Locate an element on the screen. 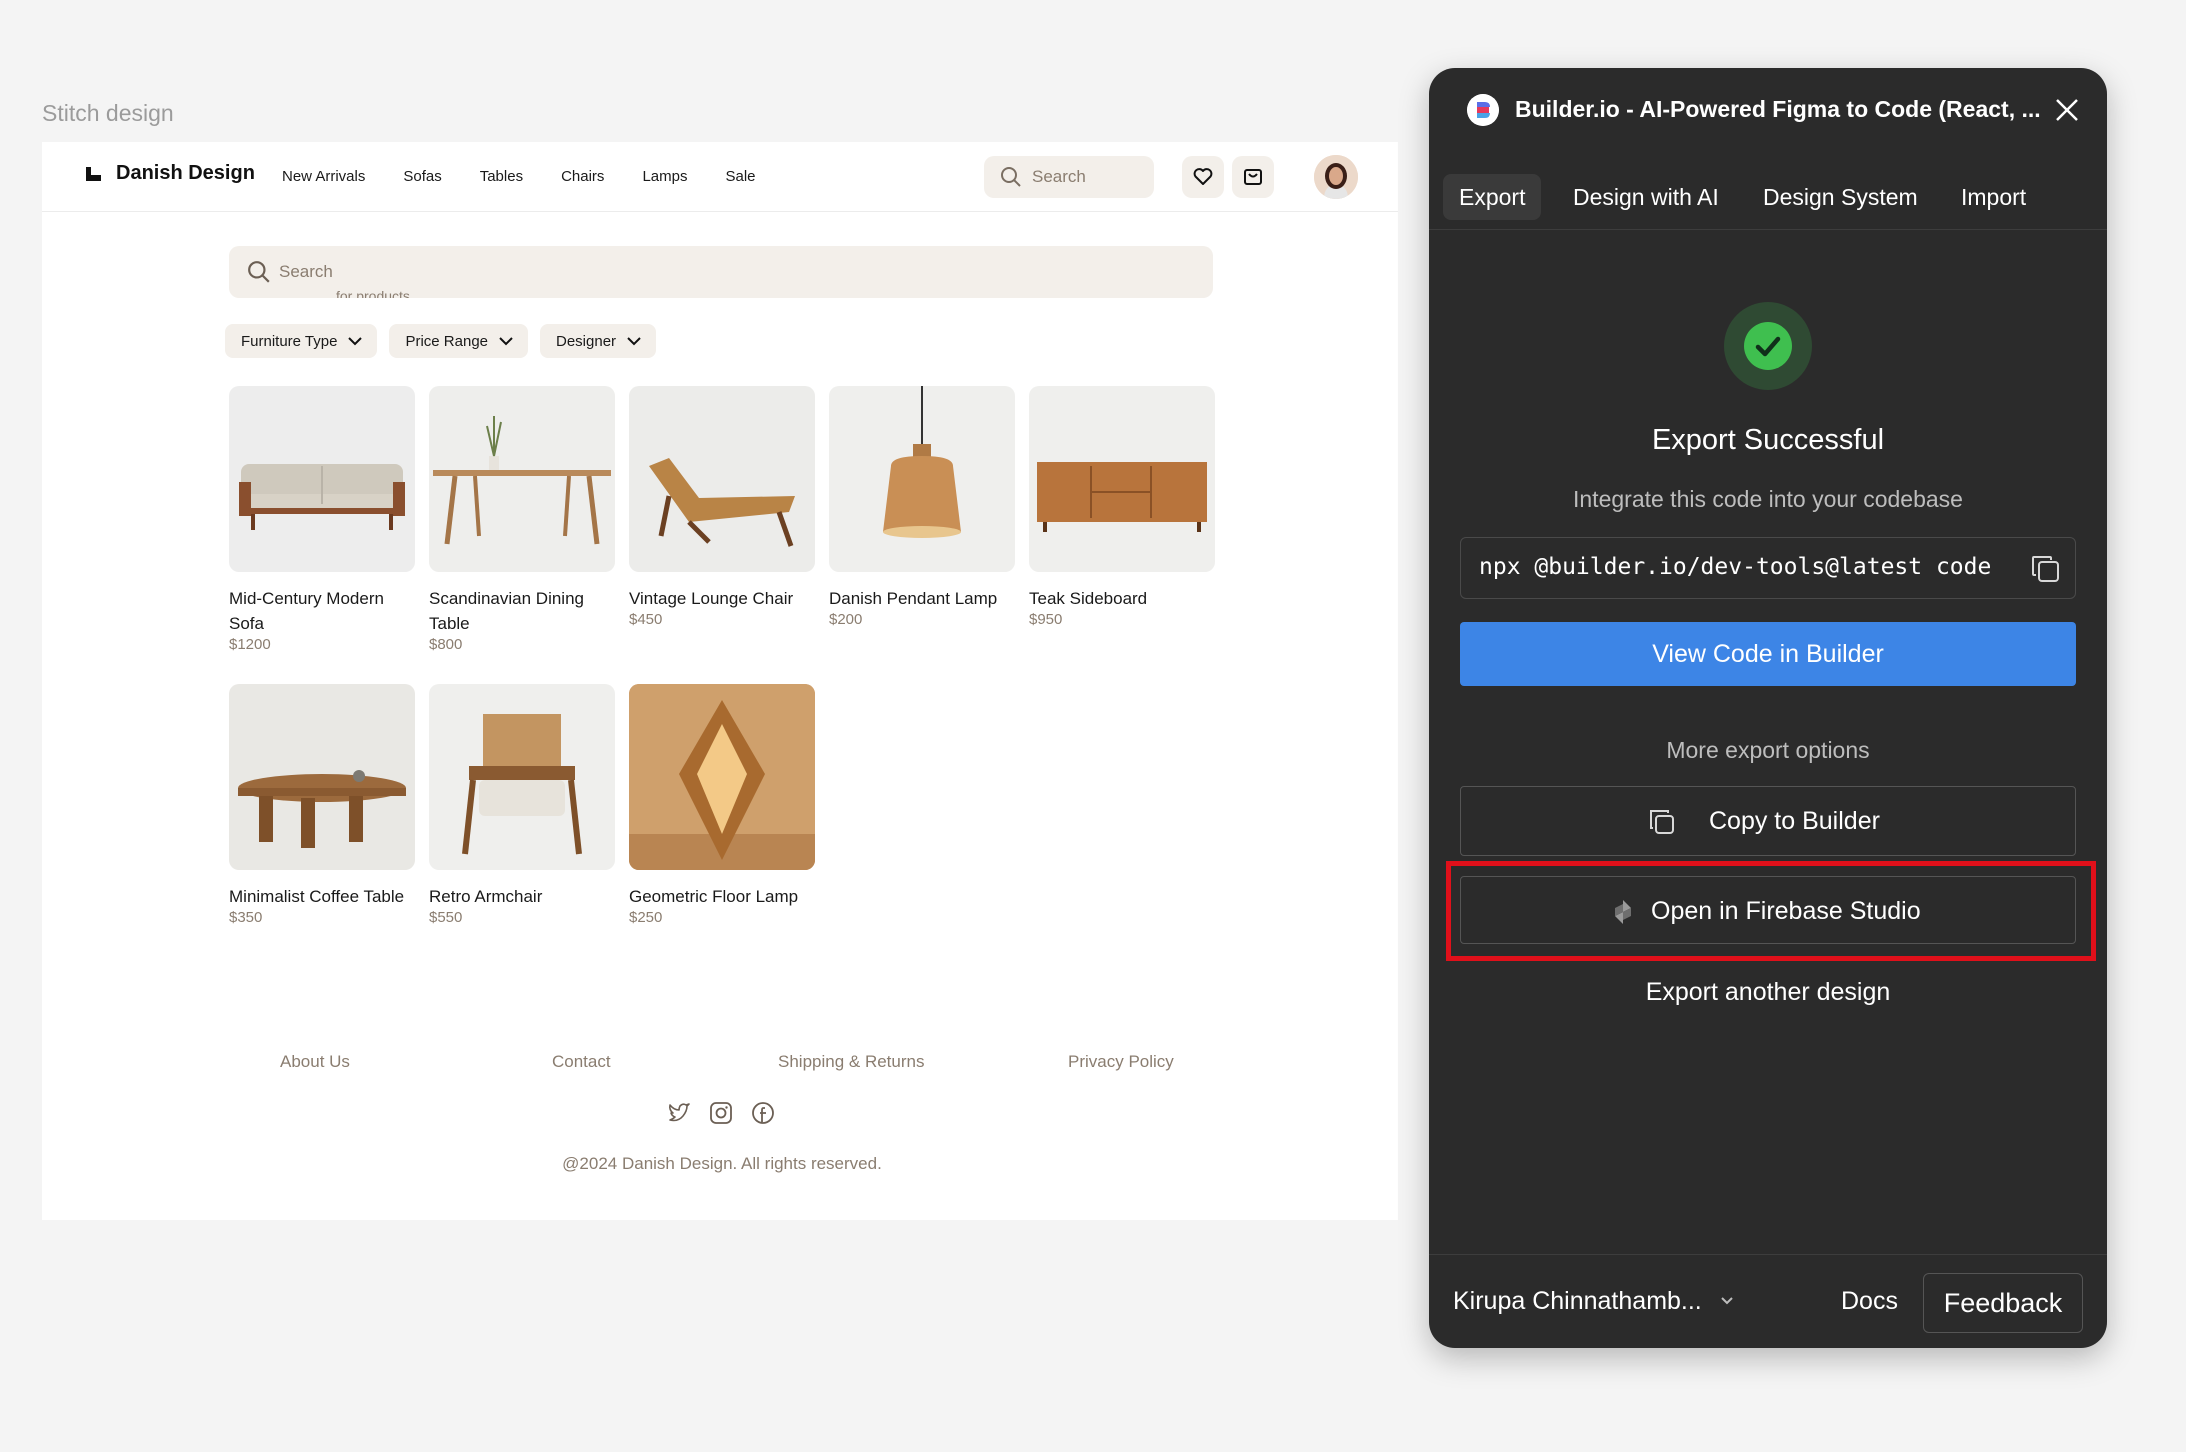 The height and width of the screenshot is (1452, 2186). dining-table-image is located at coordinates (522, 479).